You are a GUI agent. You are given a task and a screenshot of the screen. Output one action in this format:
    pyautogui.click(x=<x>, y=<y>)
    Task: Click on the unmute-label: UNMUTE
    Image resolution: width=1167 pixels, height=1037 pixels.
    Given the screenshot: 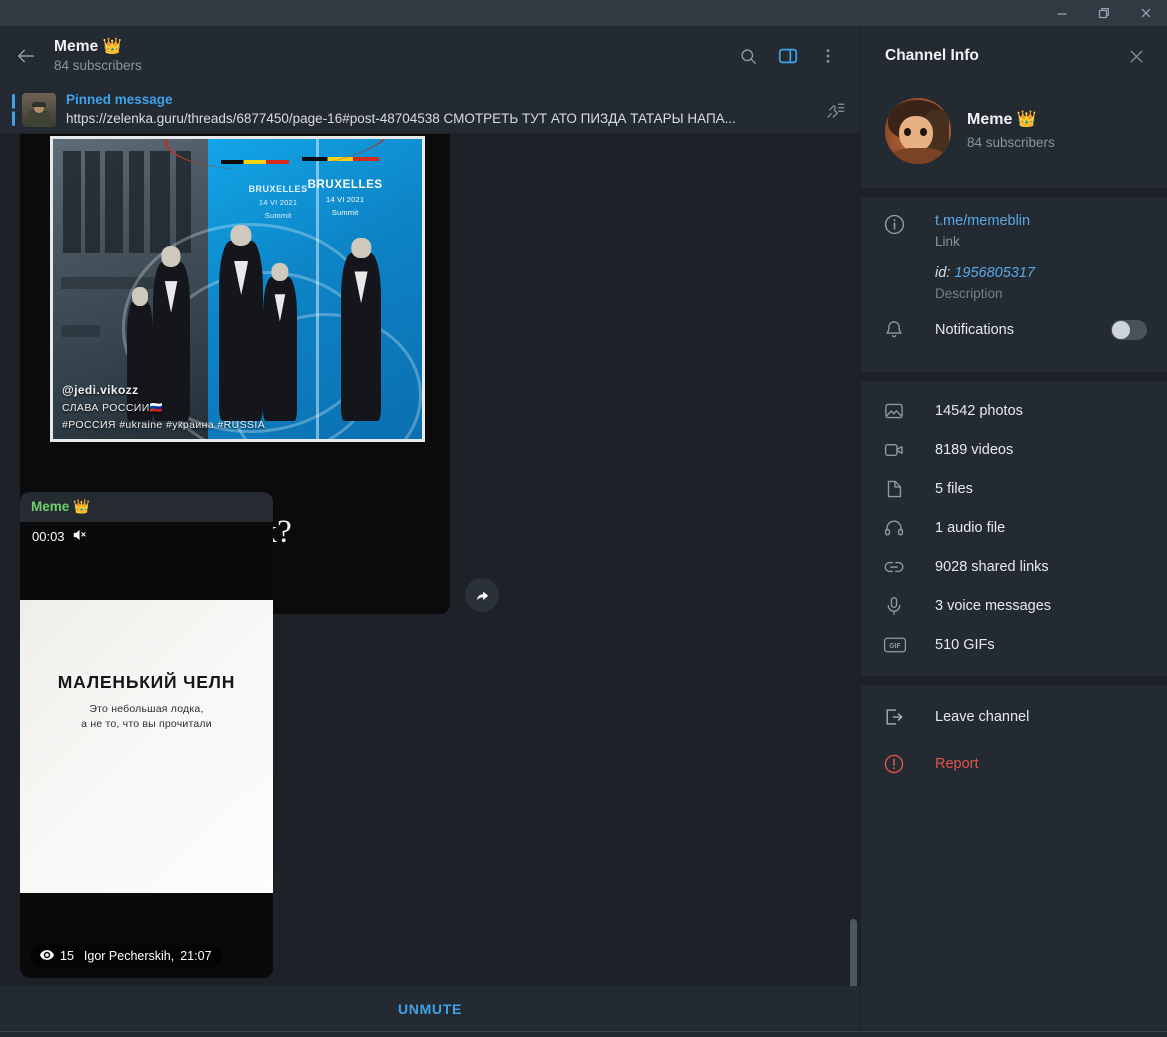 What is the action you would take?
    pyautogui.click(x=430, y=1008)
    